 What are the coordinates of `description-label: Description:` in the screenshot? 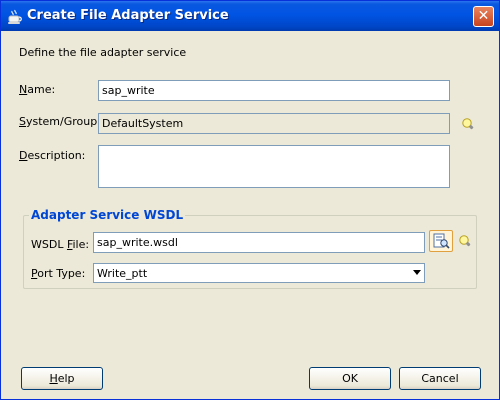 It's located at (52, 155).